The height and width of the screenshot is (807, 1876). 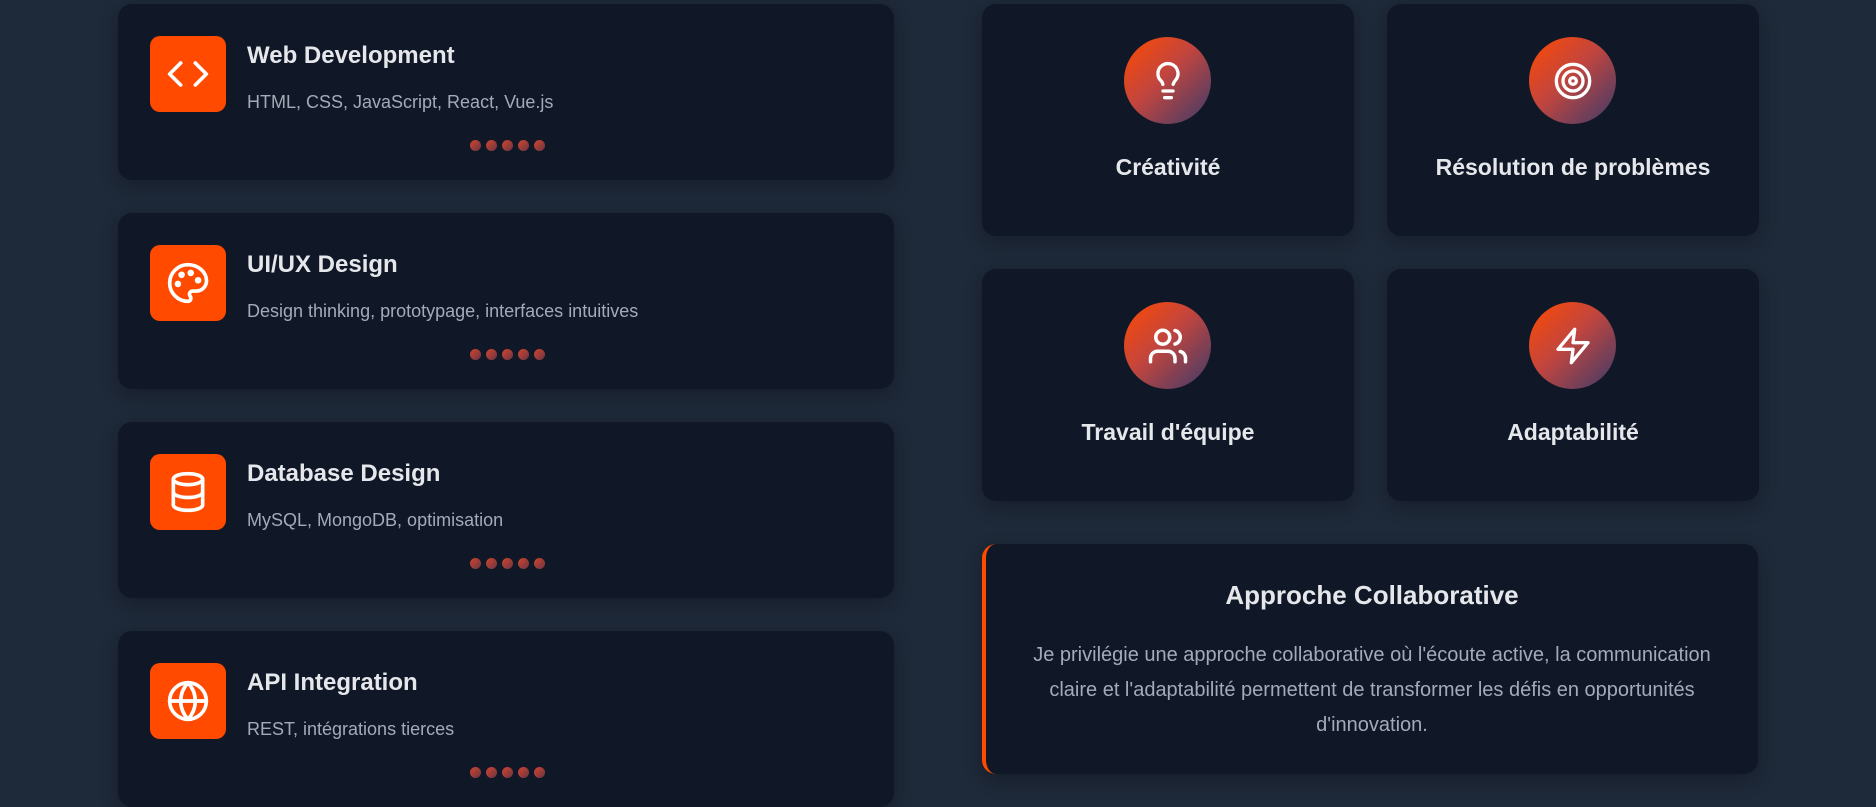 I want to click on soft-skill-label: Créativité, so click(x=1168, y=167).